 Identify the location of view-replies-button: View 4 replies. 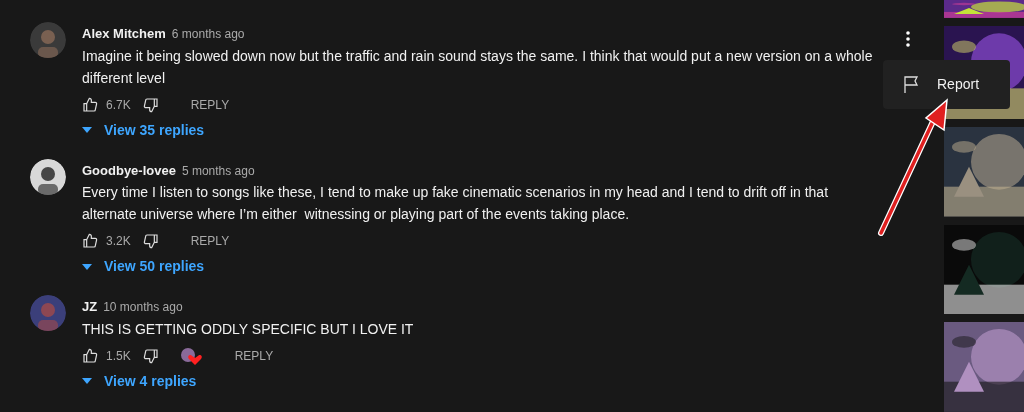
(139, 381).